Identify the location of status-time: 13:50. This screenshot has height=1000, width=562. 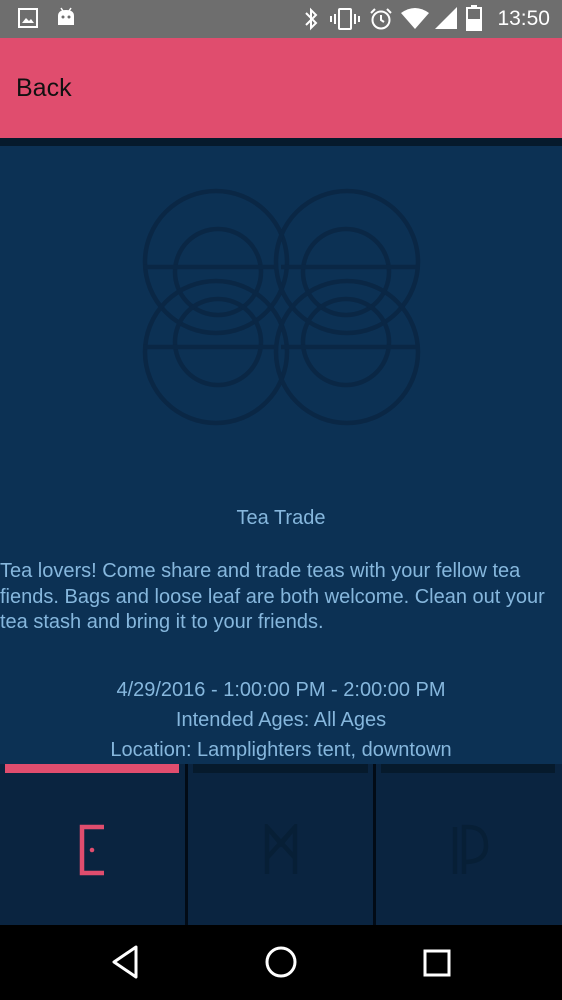
(523, 18).